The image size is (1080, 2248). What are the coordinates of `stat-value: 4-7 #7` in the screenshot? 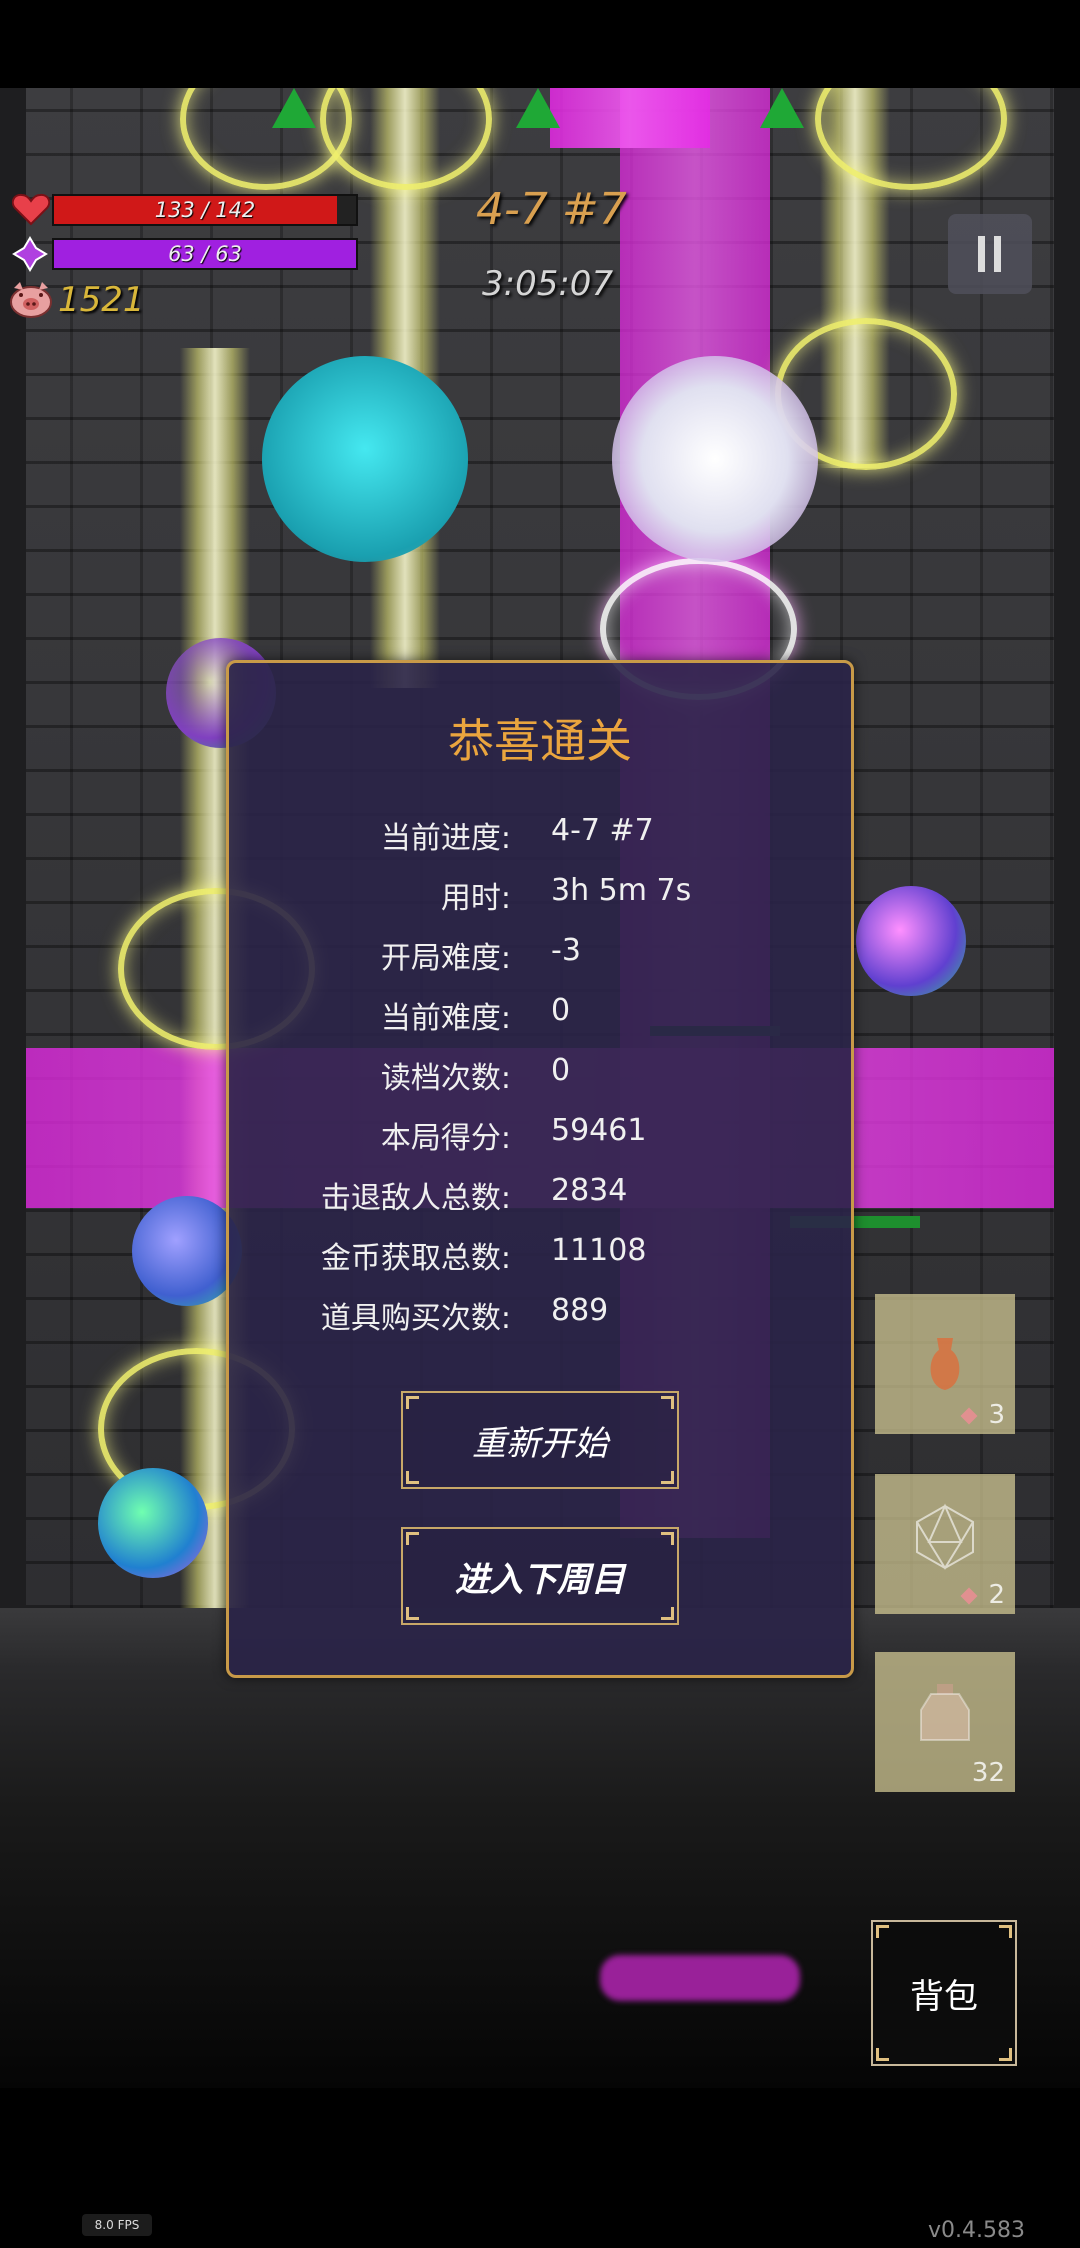 It's located at (602, 830).